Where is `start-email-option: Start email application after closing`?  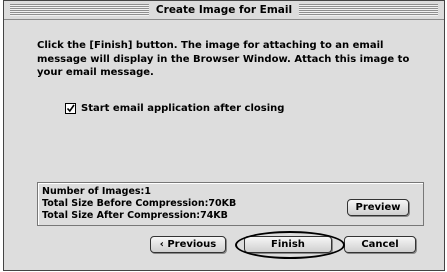 start-email-option: Start email application after closing is located at coordinates (174, 108).